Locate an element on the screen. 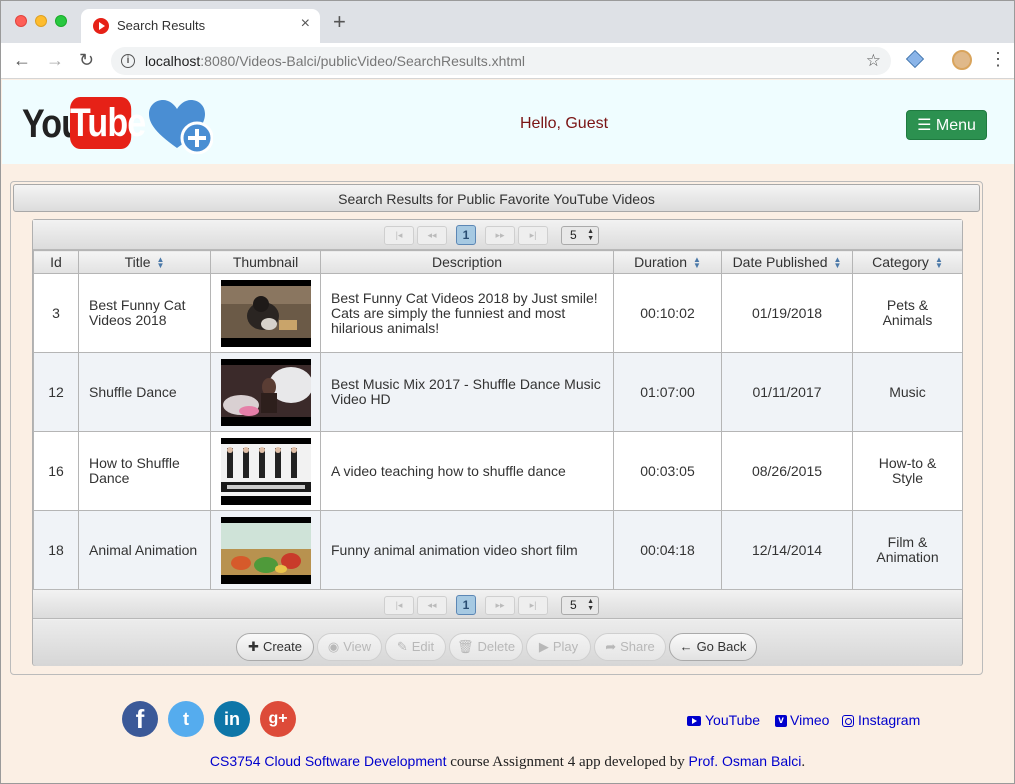  tab-title: Search Results is located at coordinates (161, 25).